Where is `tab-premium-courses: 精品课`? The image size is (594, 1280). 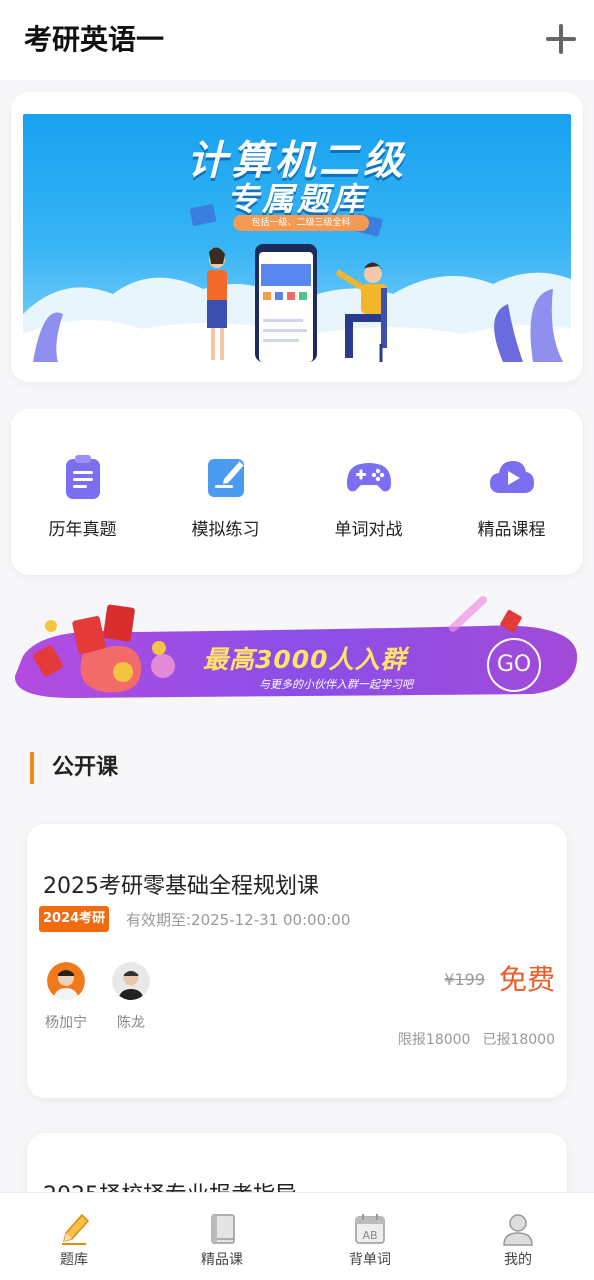 tab-premium-courses: 精品课 is located at coordinates (222, 1240).